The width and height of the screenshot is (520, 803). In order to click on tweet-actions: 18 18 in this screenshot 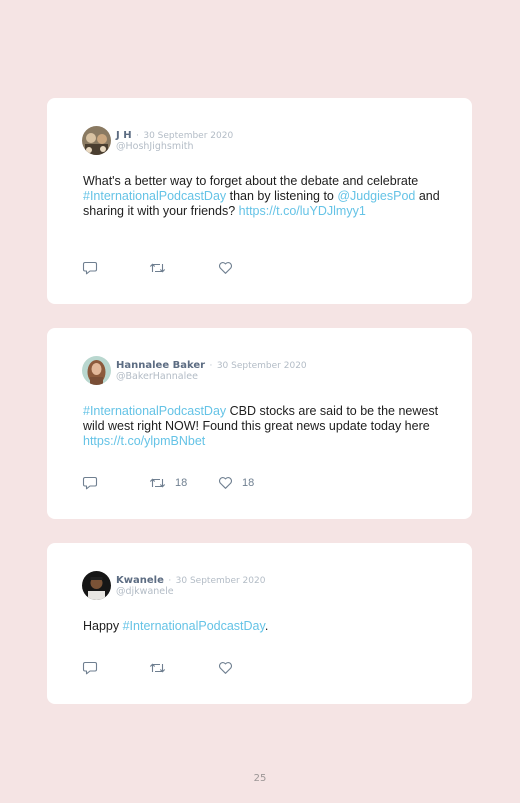, I will do `click(192, 483)`.